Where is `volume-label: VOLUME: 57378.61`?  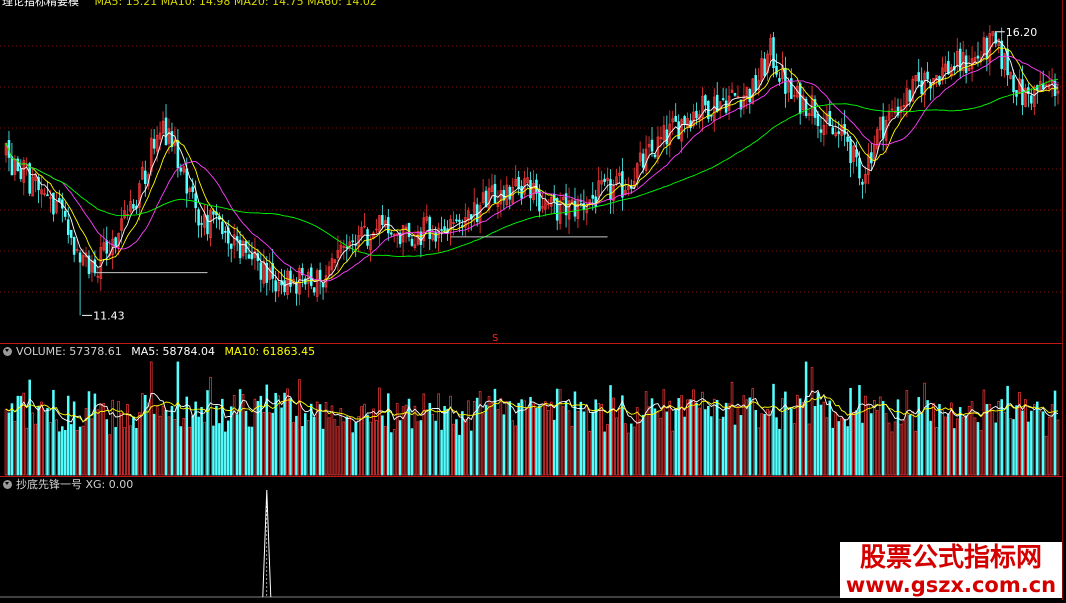 volume-label: VOLUME: 57378.61 is located at coordinates (69, 351).